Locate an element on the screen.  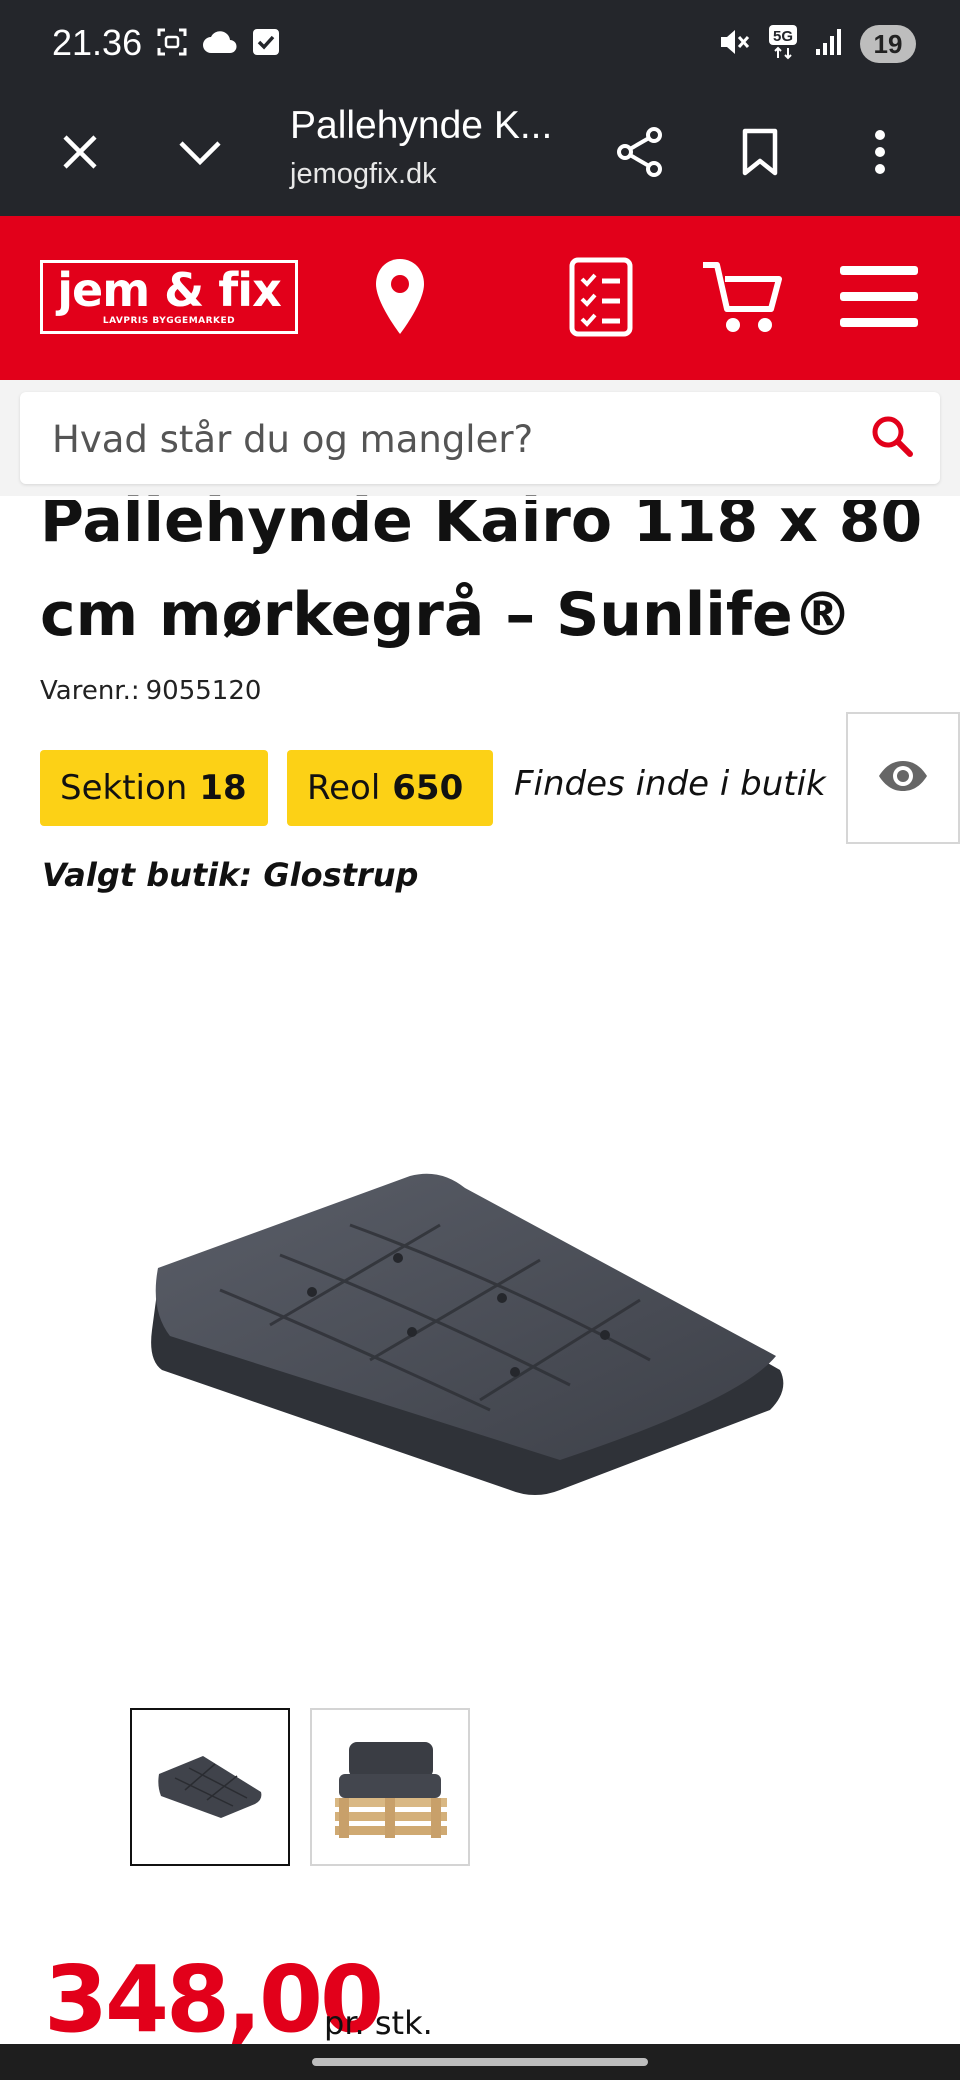
shelf-value: 650 is located at coordinates (428, 788).